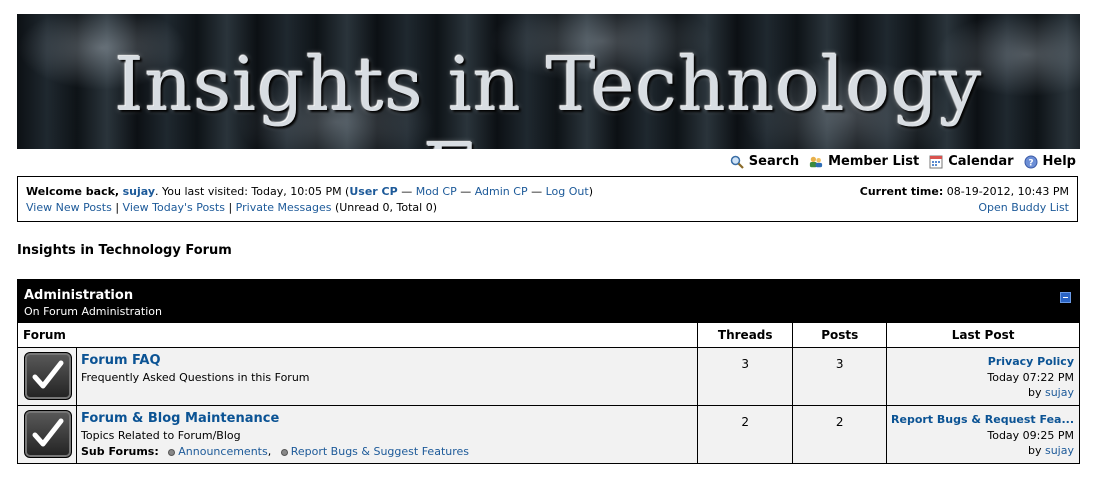 This screenshot has height=482, width=1098. I want to click on forum-description: Topics Related to Forum/Blog, so click(161, 435).